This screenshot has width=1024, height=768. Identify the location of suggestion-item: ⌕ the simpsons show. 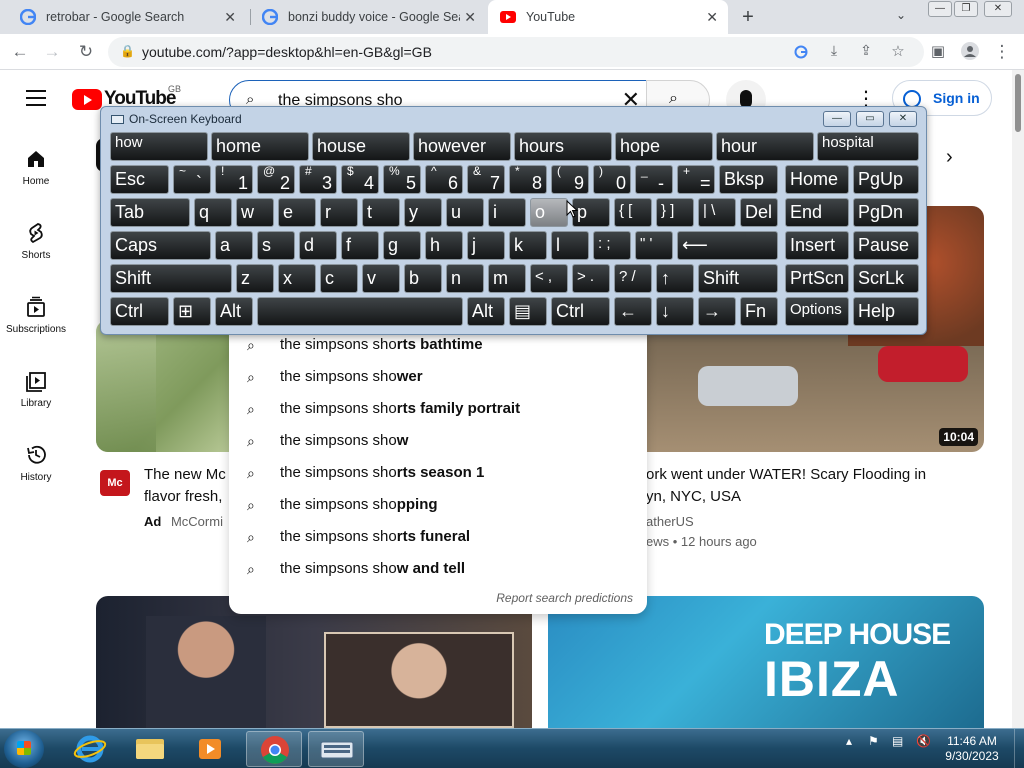
(438, 442).